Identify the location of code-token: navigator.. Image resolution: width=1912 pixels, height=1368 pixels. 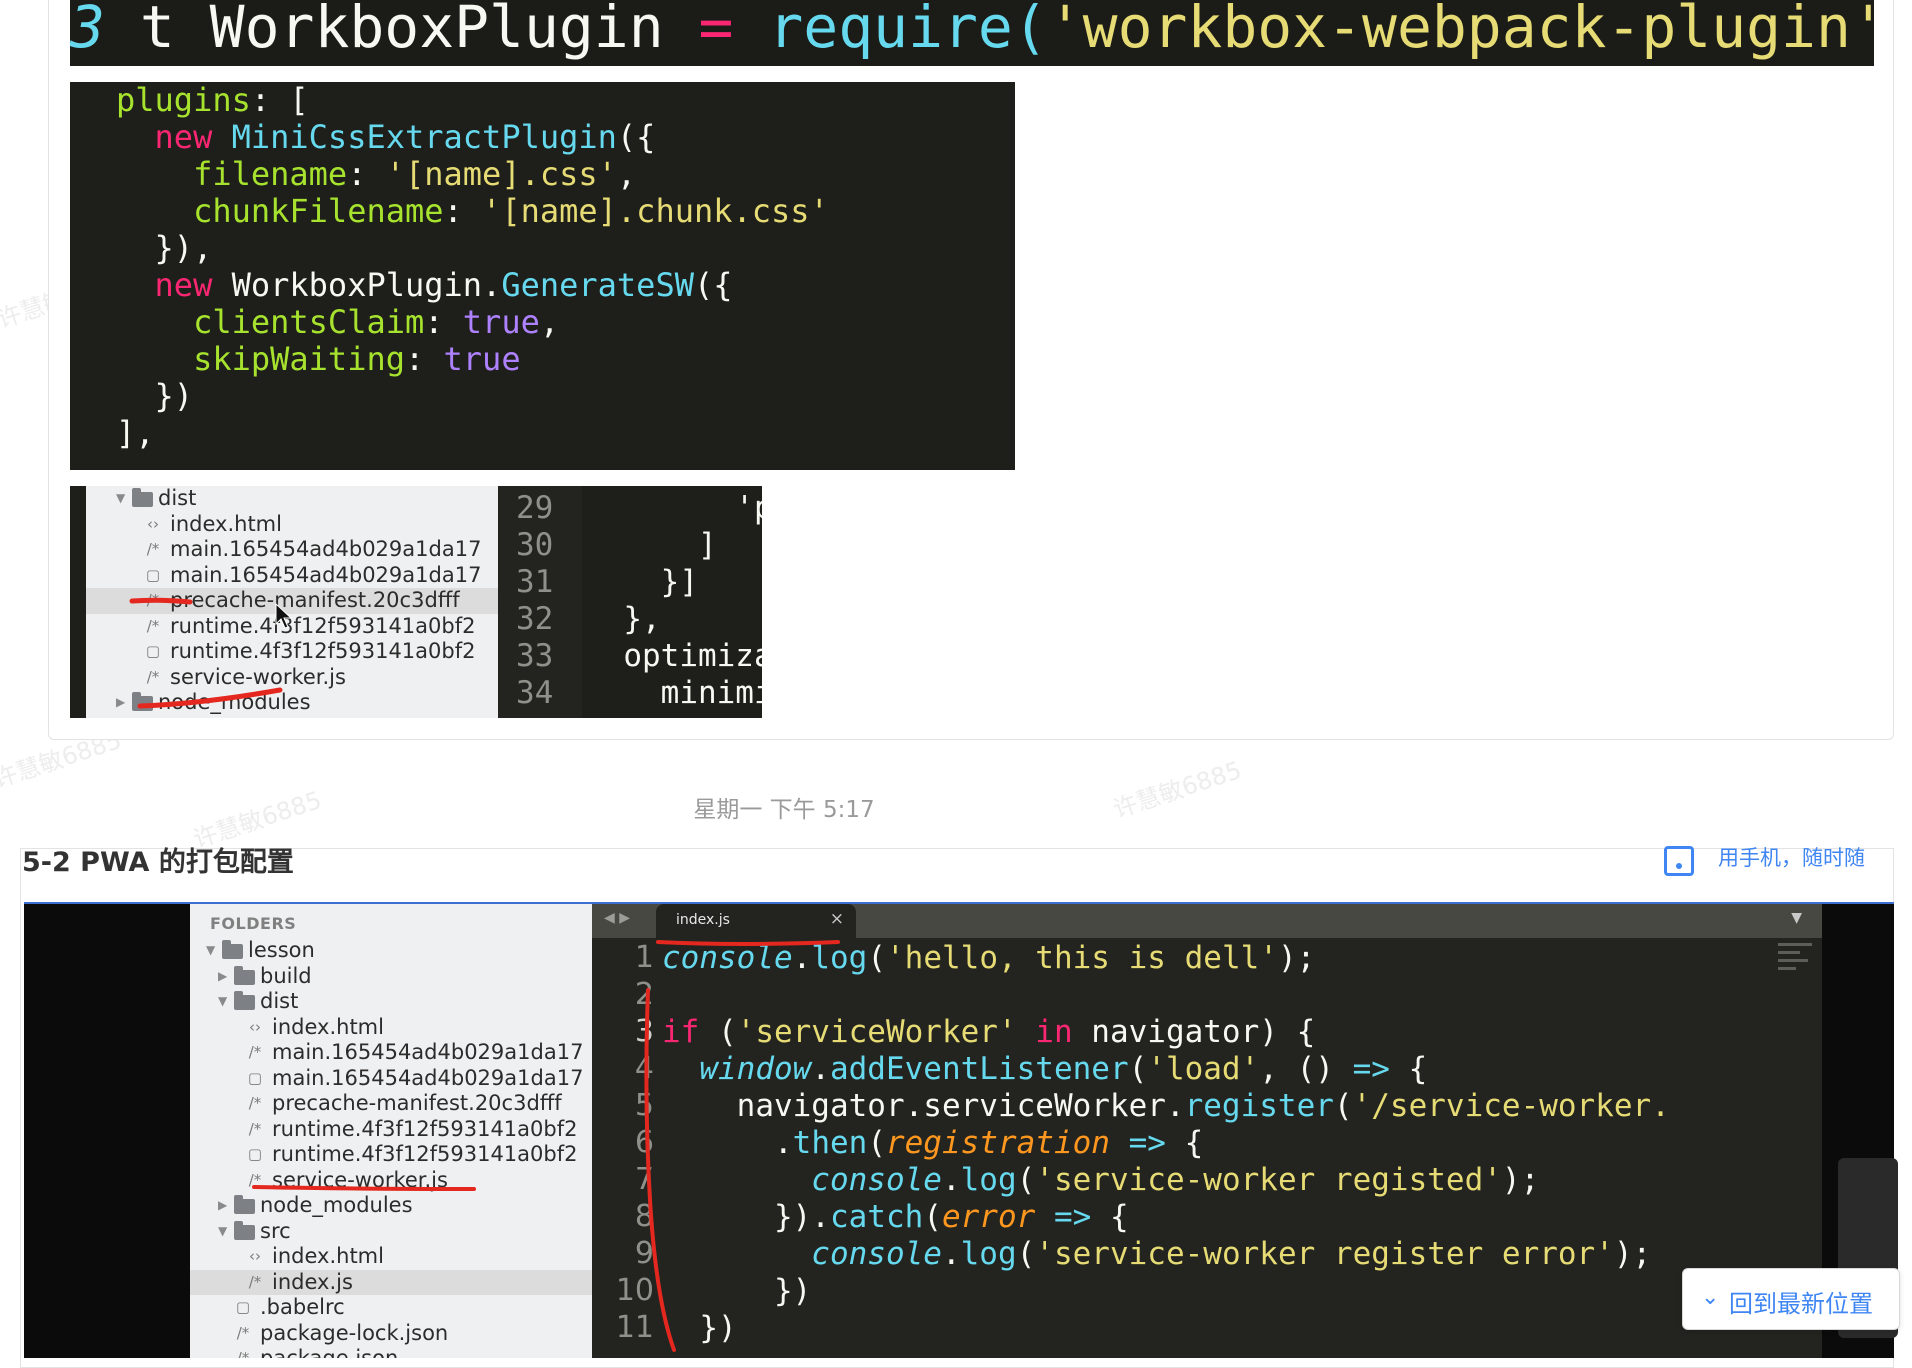
(793, 1106).